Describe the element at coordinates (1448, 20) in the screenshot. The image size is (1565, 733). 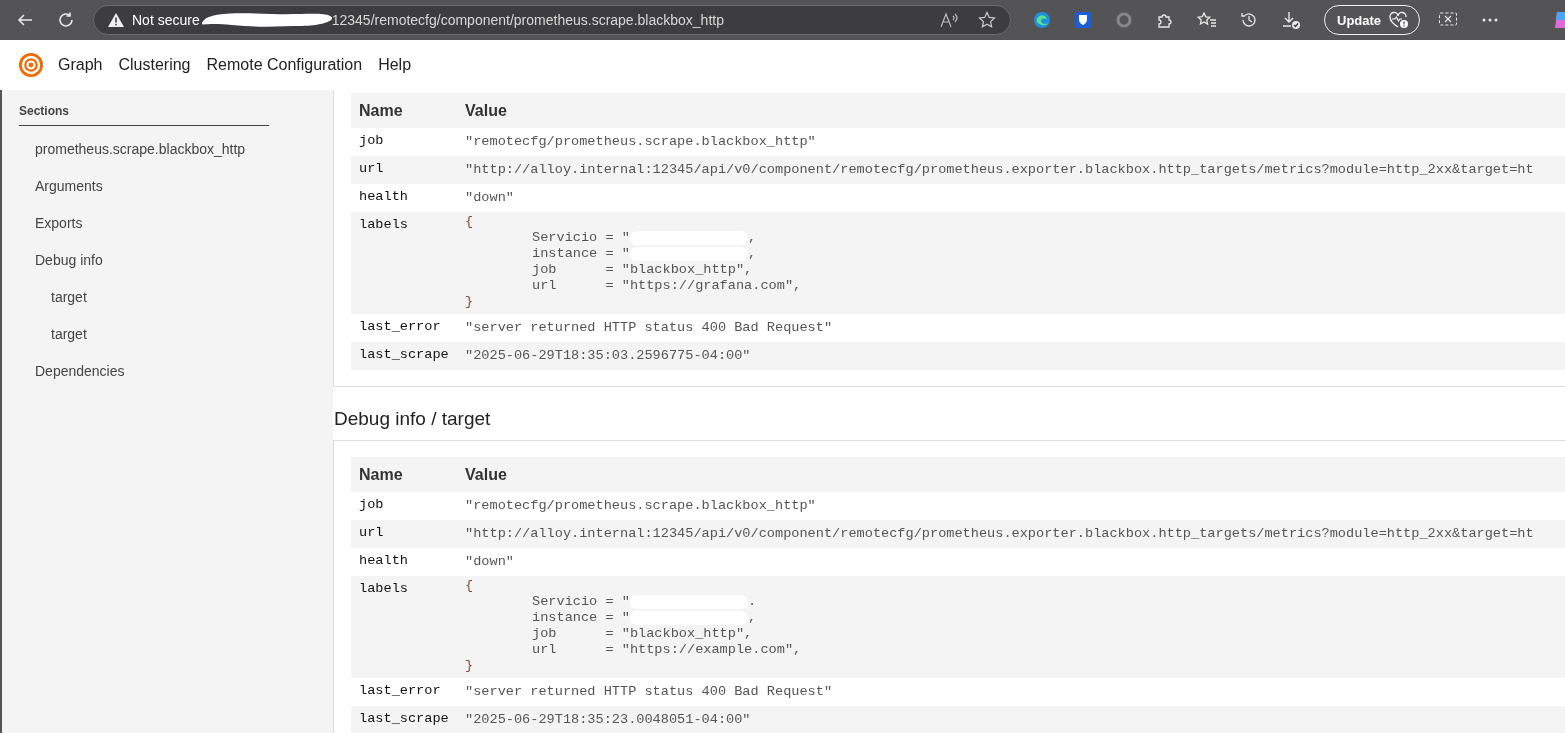
I see `screenshot-icon` at that location.